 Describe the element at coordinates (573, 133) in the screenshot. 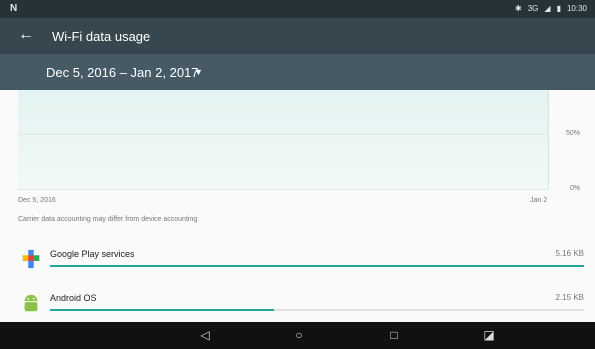

I see `pct-label-50: 50%` at that location.